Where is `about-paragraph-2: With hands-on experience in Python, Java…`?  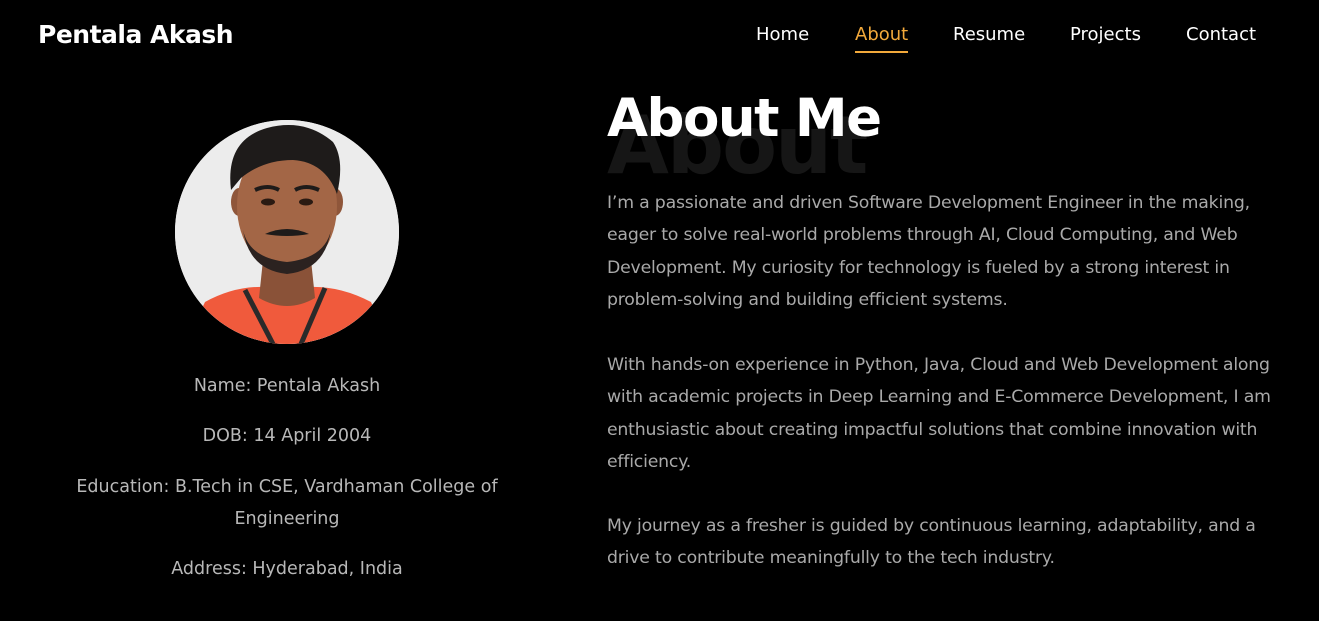
about-paragraph-2: With hands-on experience in Python, Java… is located at coordinates (939, 413).